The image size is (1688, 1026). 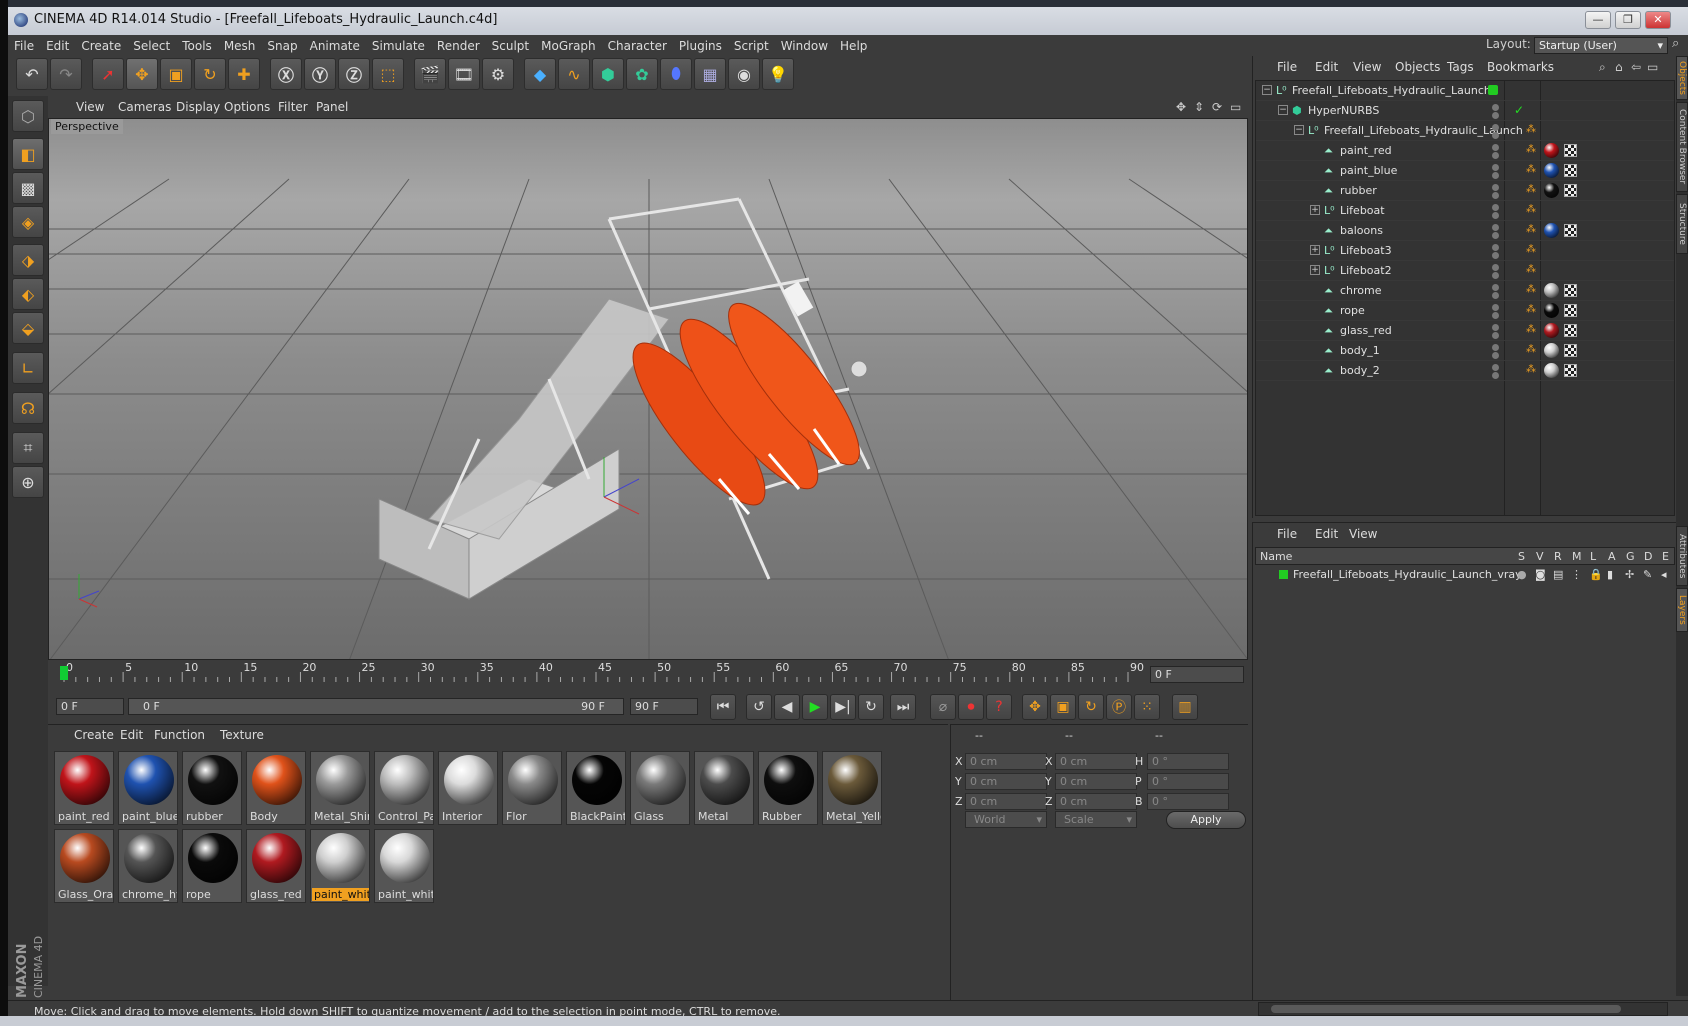 What do you see at coordinates (84, 788) in the screenshot?
I see `material-paint-red: paint_red` at bounding box center [84, 788].